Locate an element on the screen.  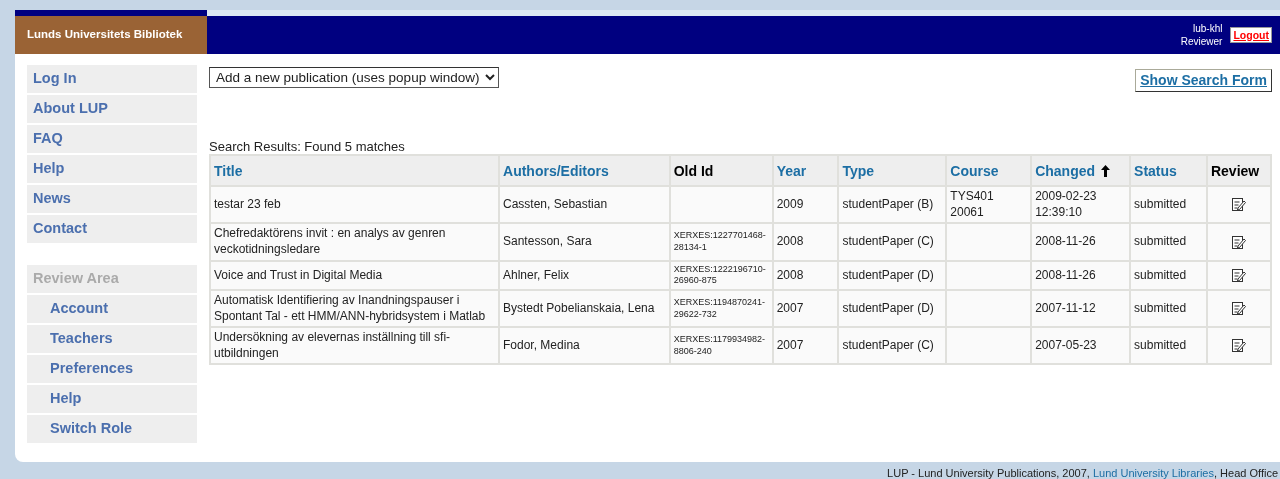
table-cell: Voice and Trust in Digital Media is located at coordinates (354, 275).